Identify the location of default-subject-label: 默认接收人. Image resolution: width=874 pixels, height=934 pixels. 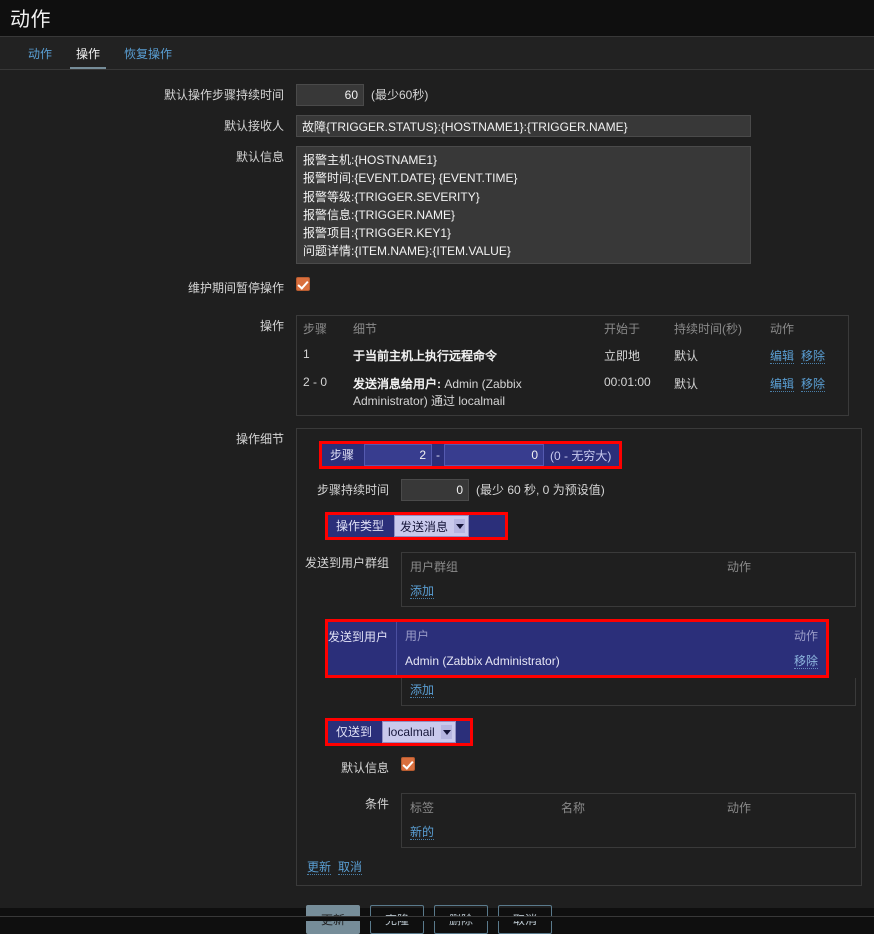
(253, 126).